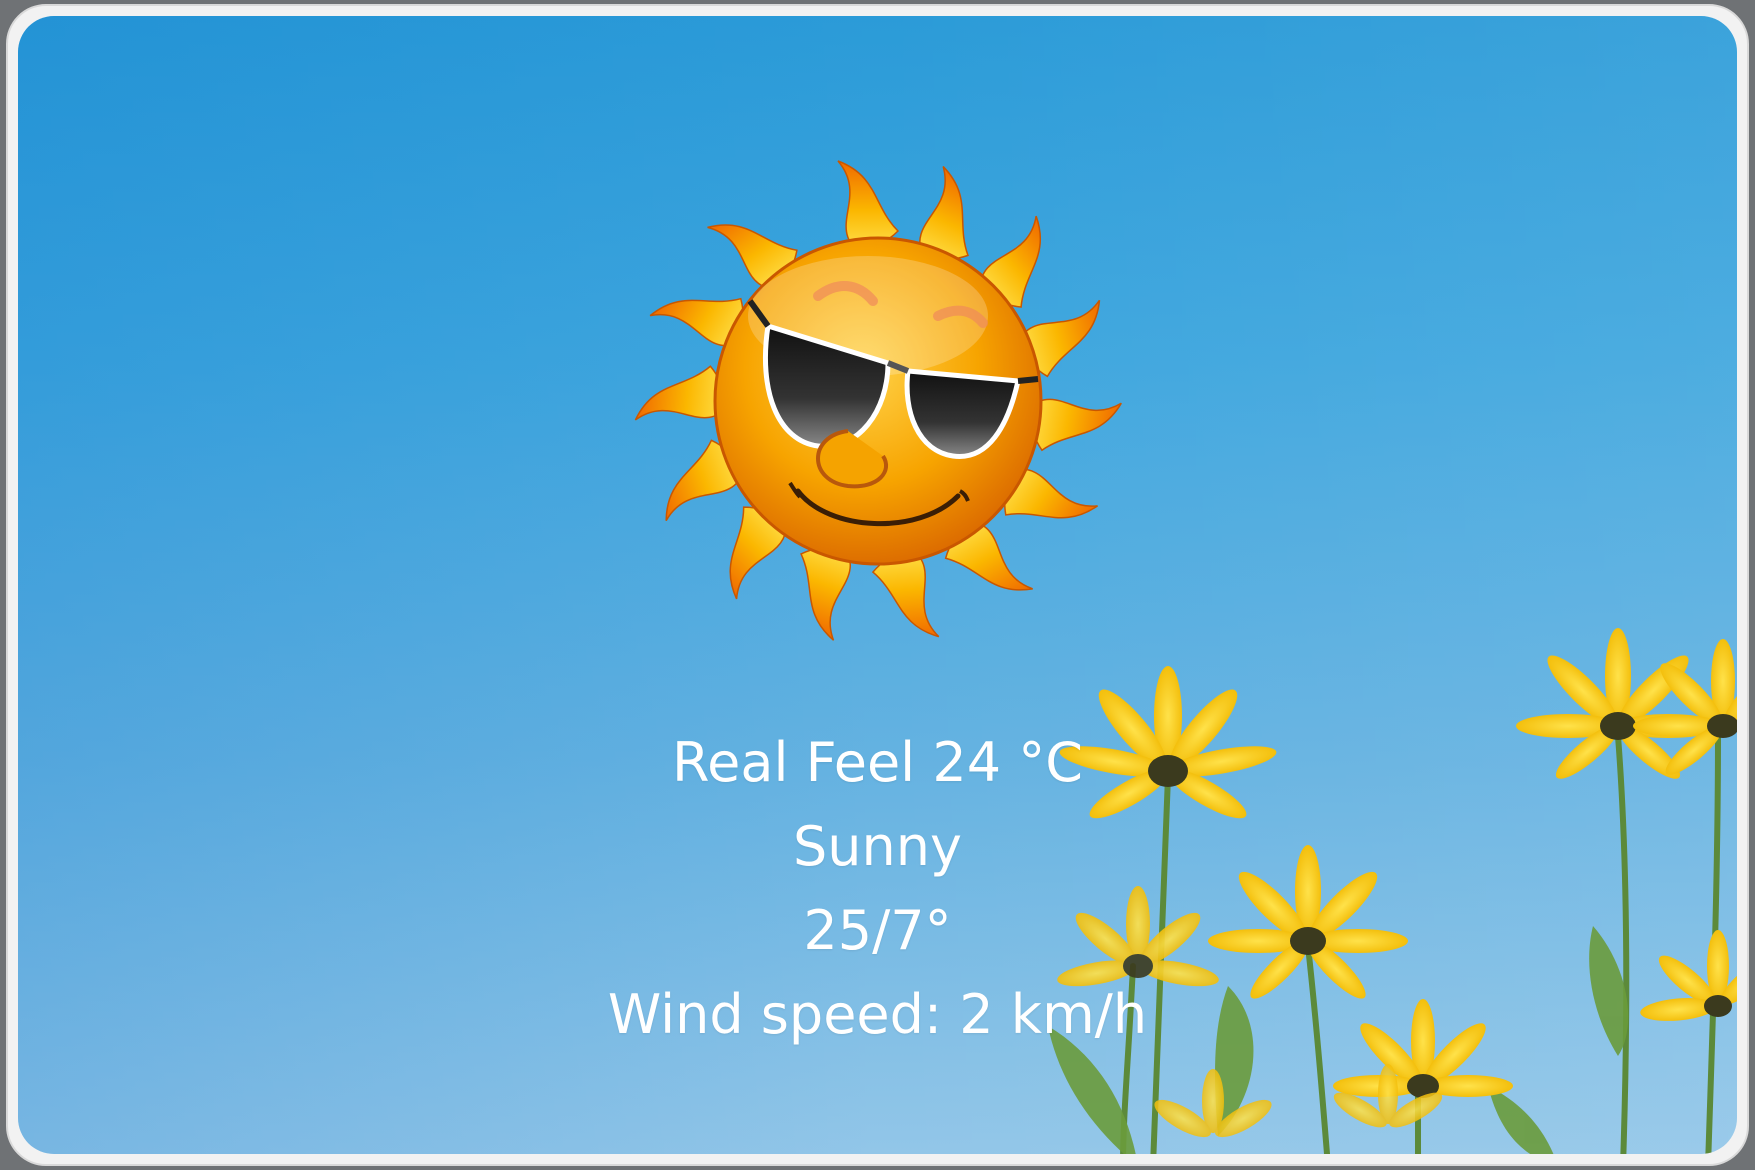 This screenshot has width=1755, height=1170. Describe the element at coordinates (877, 1014) in the screenshot. I see `wind-speed: Wind speed: 2 km/h` at that location.